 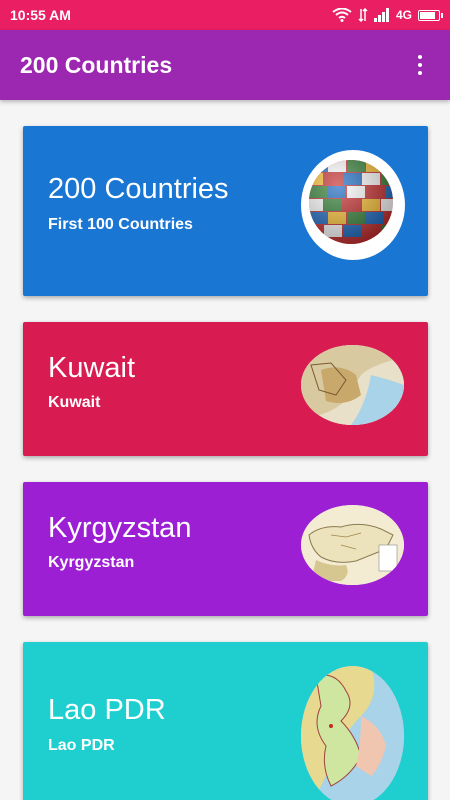 What do you see at coordinates (420, 65) in the screenshot?
I see `more-vert-icon` at bounding box center [420, 65].